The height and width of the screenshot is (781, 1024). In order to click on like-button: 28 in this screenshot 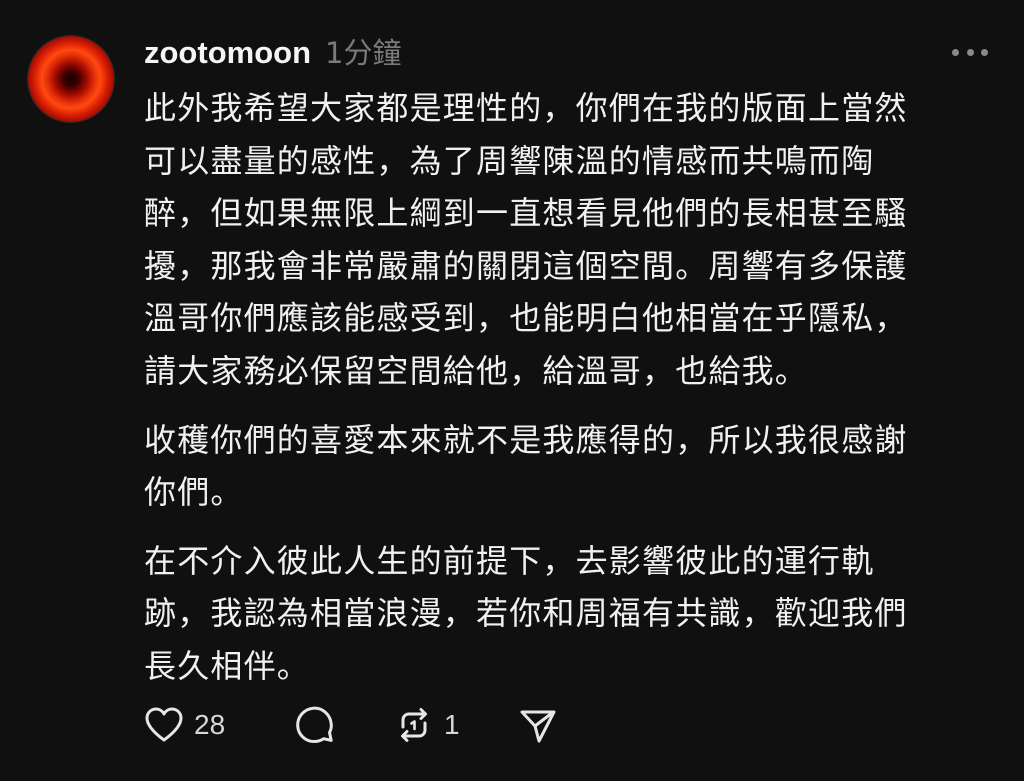, I will do `click(219, 725)`.